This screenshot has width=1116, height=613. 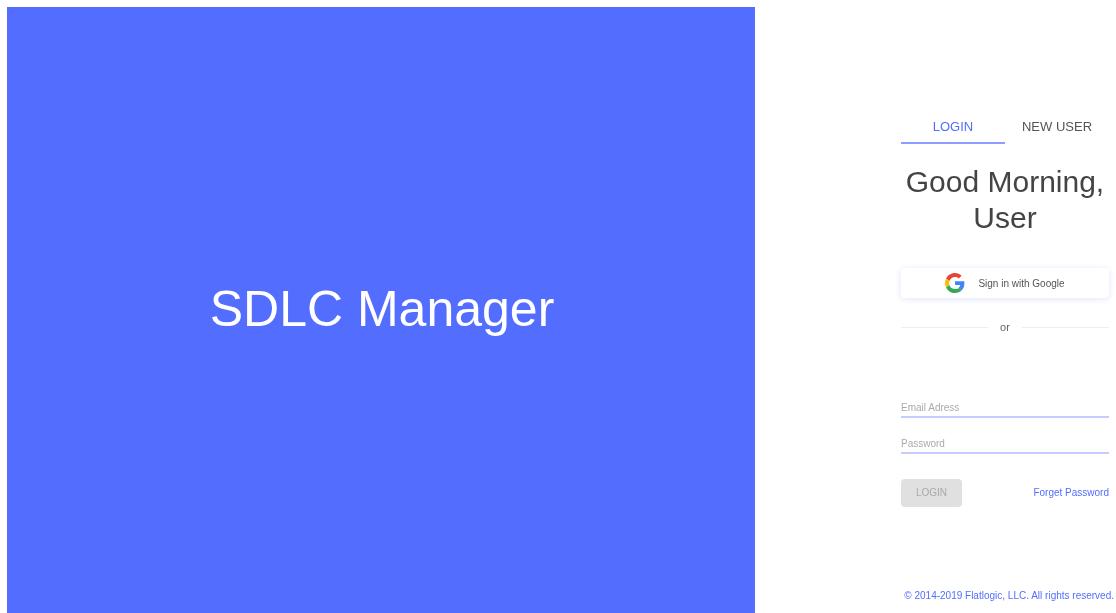 What do you see at coordinates (1005, 283) in the screenshot?
I see `google-signin-button: Sign in with Google` at bounding box center [1005, 283].